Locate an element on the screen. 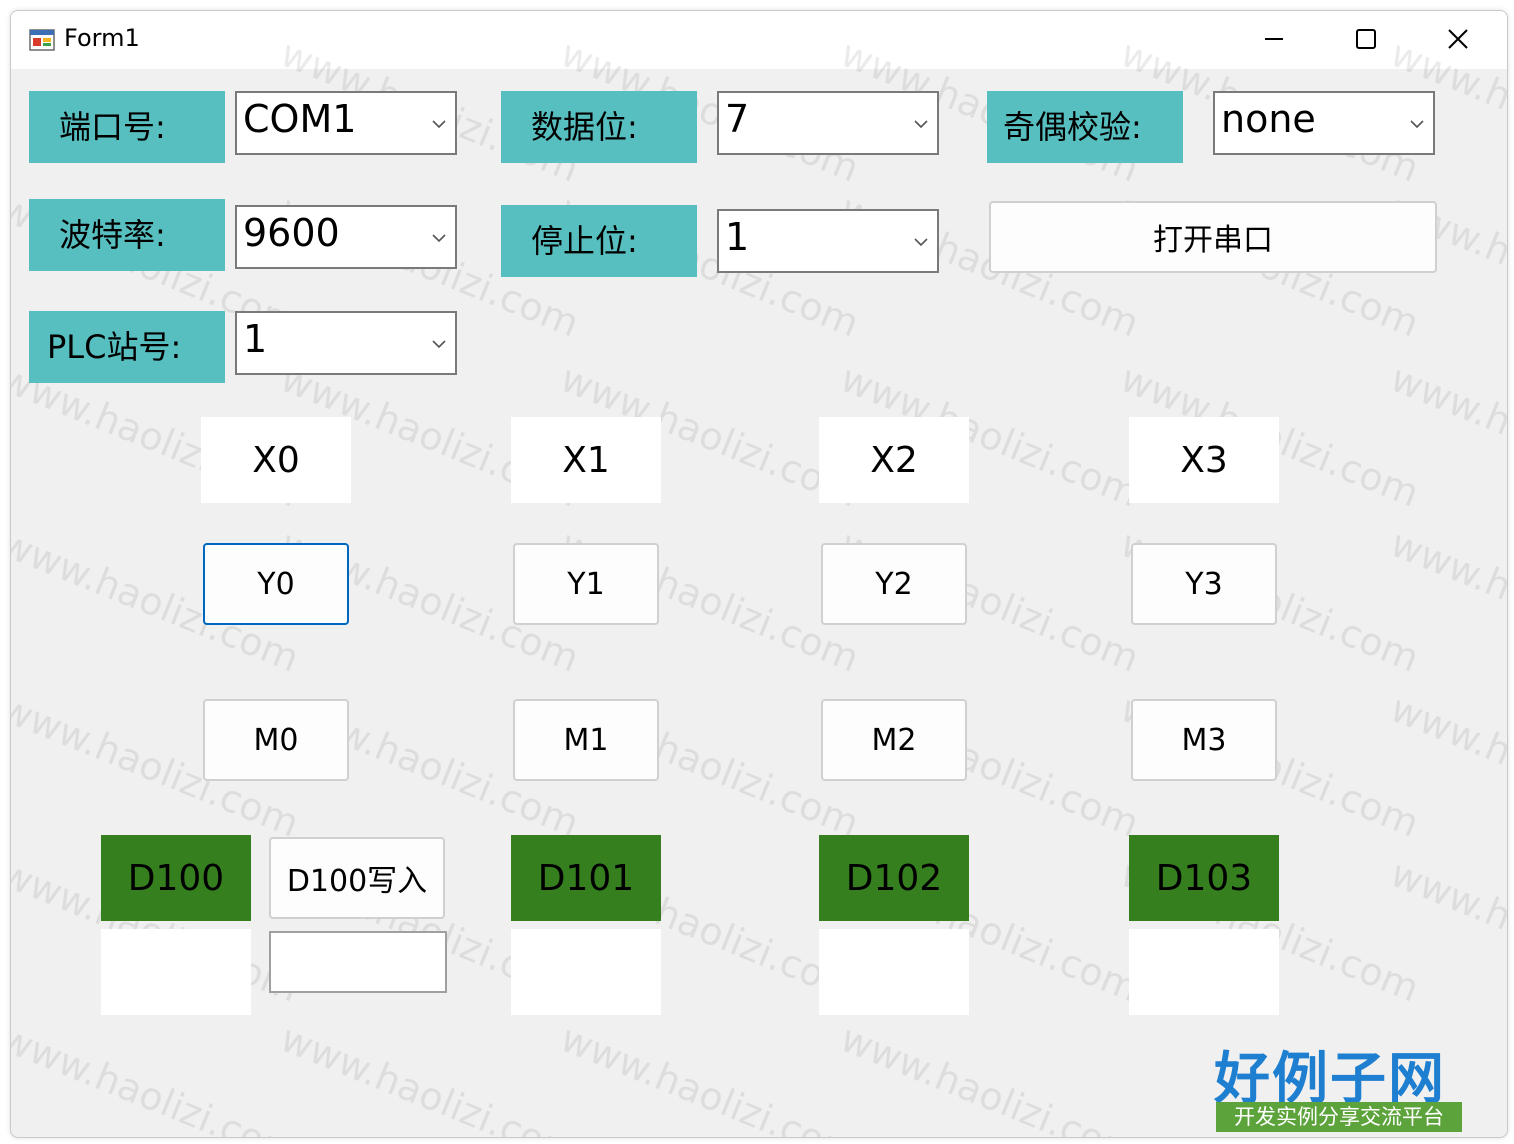  maximize-icon is located at coordinates (1366, 39).